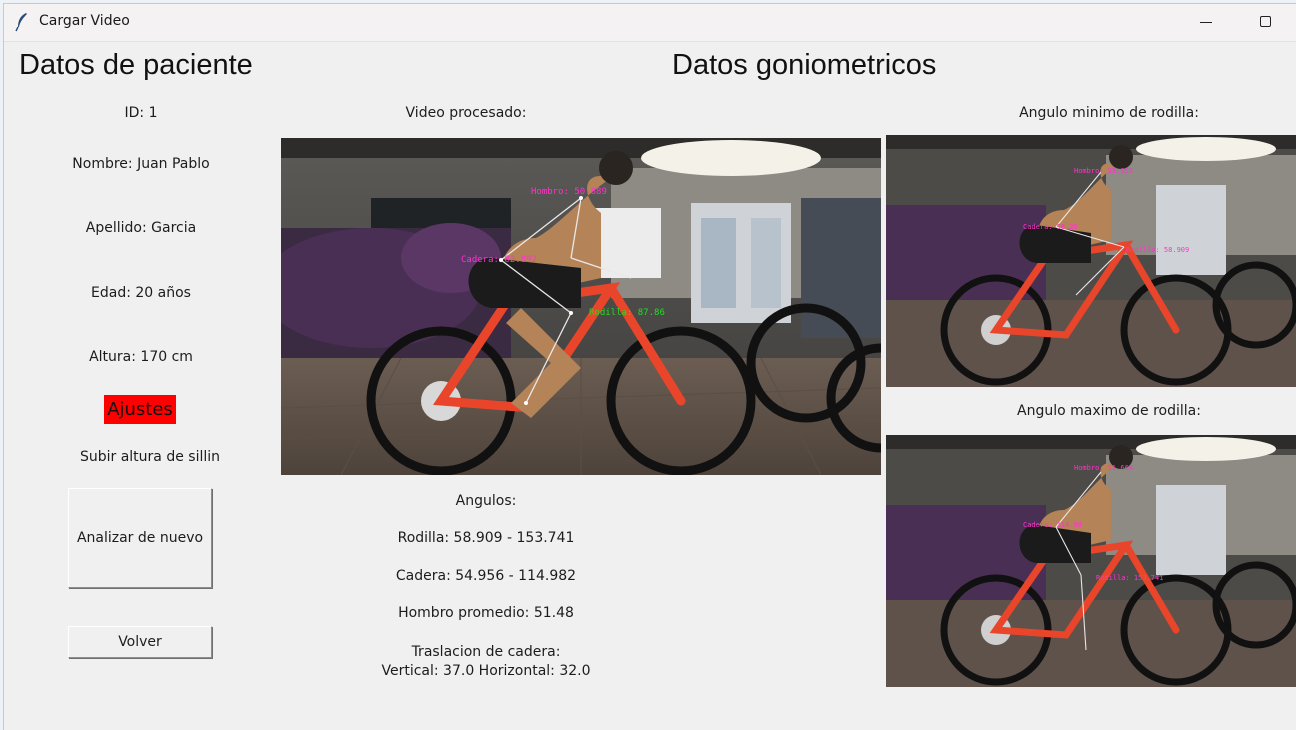 Image resolution: width=1296 pixels, height=730 pixels. I want to click on patient-lastname: Apellido: Garcia, so click(141, 228).